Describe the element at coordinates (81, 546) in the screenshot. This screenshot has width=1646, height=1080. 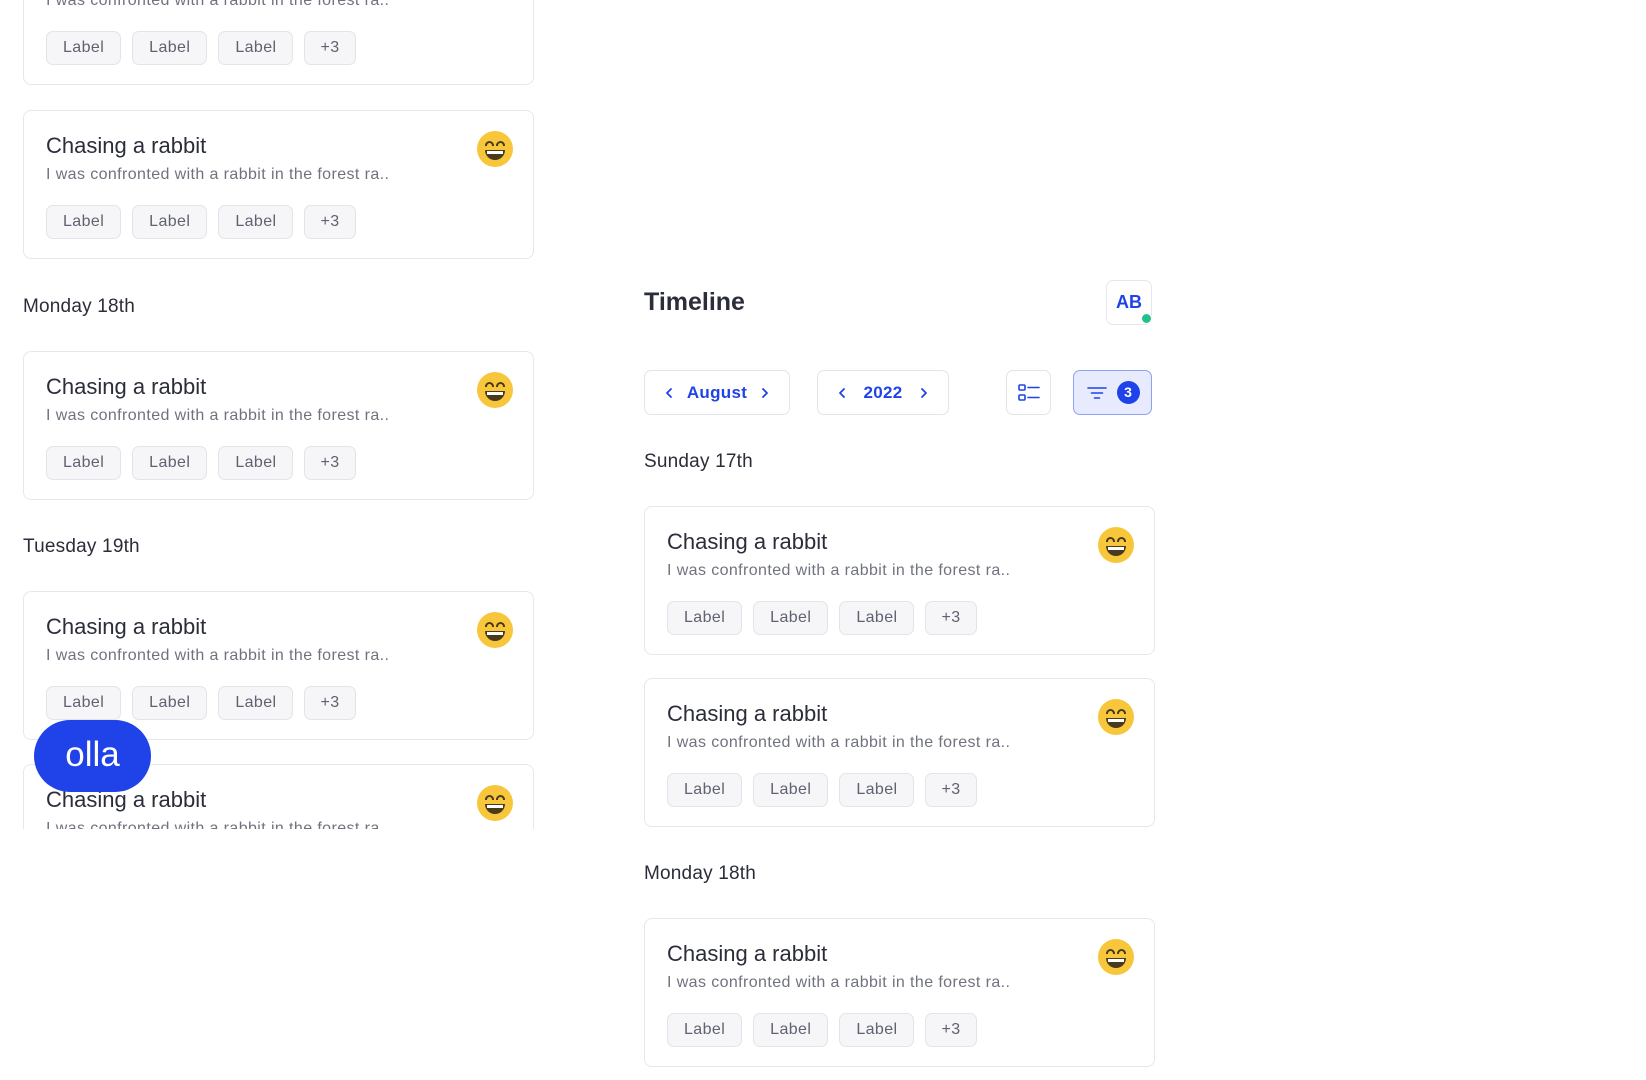
I see `day-heading: Tuesday 19th` at that location.